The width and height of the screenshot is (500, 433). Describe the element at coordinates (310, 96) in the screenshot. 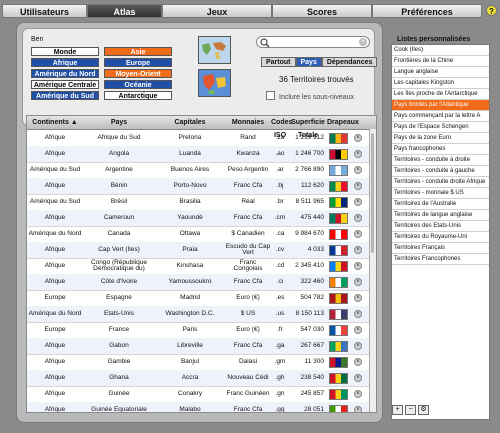

I see `include-sublevels-option: Inclure les sous-niveaux` at that location.